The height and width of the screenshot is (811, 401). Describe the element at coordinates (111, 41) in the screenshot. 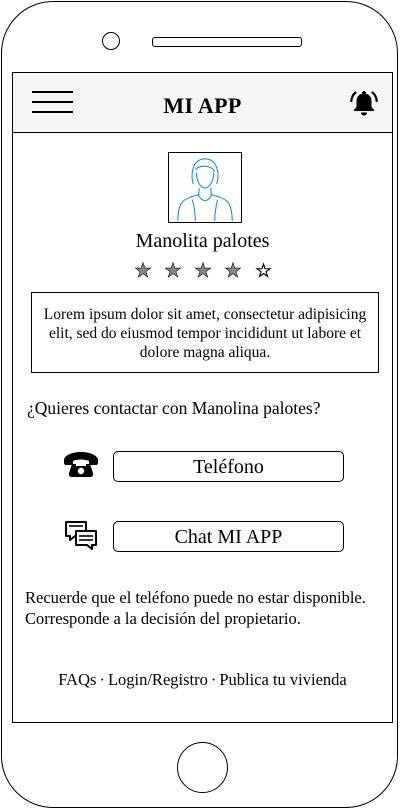

I see `camera` at that location.